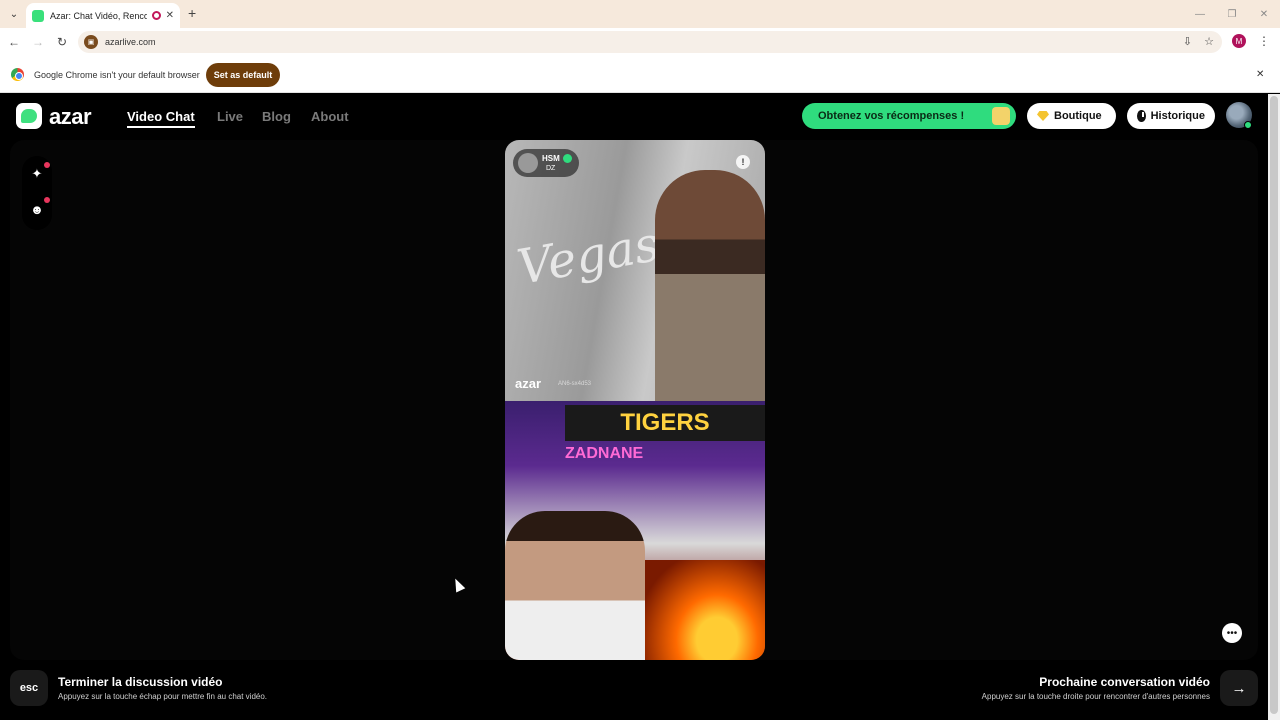 This screenshot has height=720, width=1280. What do you see at coordinates (276, 116) in the screenshot?
I see `nav-blog: Blog` at bounding box center [276, 116].